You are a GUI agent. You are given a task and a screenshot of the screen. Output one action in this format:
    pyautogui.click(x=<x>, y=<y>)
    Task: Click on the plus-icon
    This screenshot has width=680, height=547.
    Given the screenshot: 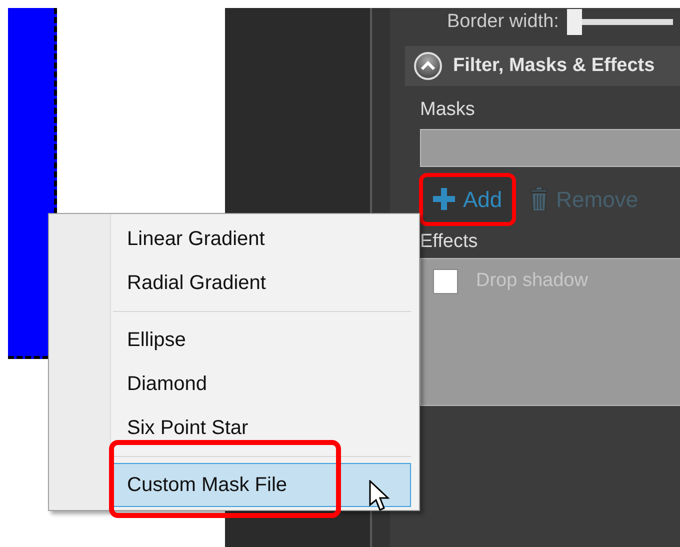 What is the action you would take?
    pyautogui.click(x=444, y=199)
    